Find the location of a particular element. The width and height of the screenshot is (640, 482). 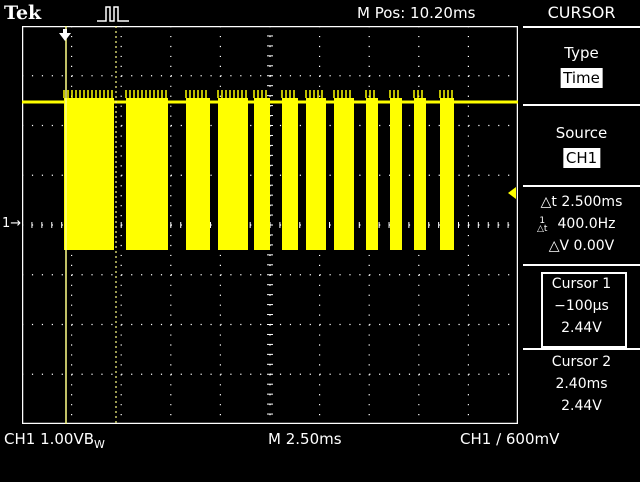

cursor1-label: Cursor 1 is located at coordinates (581, 284).